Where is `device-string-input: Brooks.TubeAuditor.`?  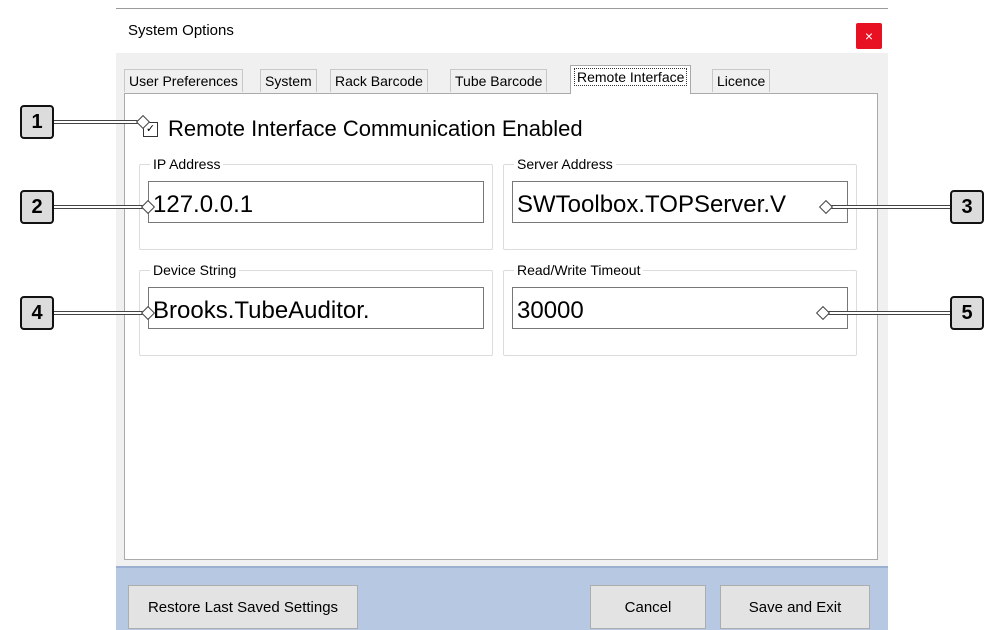
device-string-input: Brooks.TubeAuditor. is located at coordinates (316, 308).